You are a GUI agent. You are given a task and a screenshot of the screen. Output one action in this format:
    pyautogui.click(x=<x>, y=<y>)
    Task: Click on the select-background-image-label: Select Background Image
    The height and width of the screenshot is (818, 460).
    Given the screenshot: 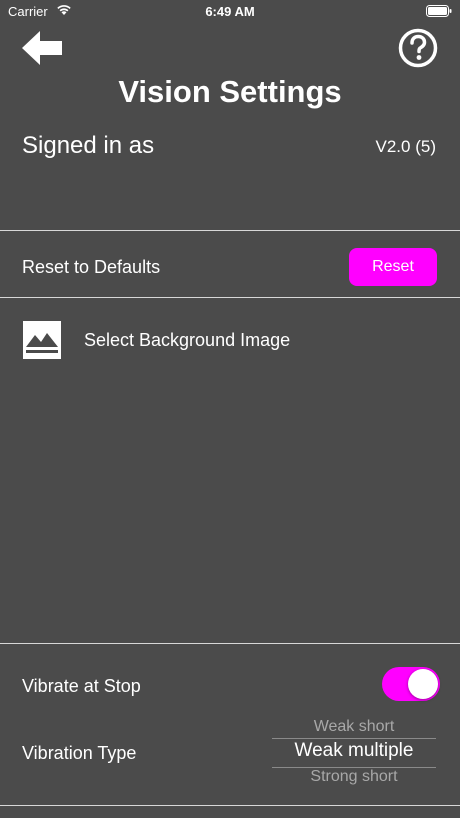 What is the action you would take?
    pyautogui.click(x=187, y=340)
    